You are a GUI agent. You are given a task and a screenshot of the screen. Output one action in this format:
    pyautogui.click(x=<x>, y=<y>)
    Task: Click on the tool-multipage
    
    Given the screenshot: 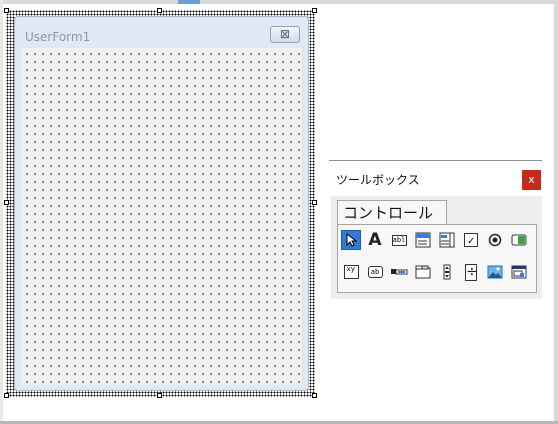 What is the action you would take?
    pyautogui.click(x=423, y=272)
    